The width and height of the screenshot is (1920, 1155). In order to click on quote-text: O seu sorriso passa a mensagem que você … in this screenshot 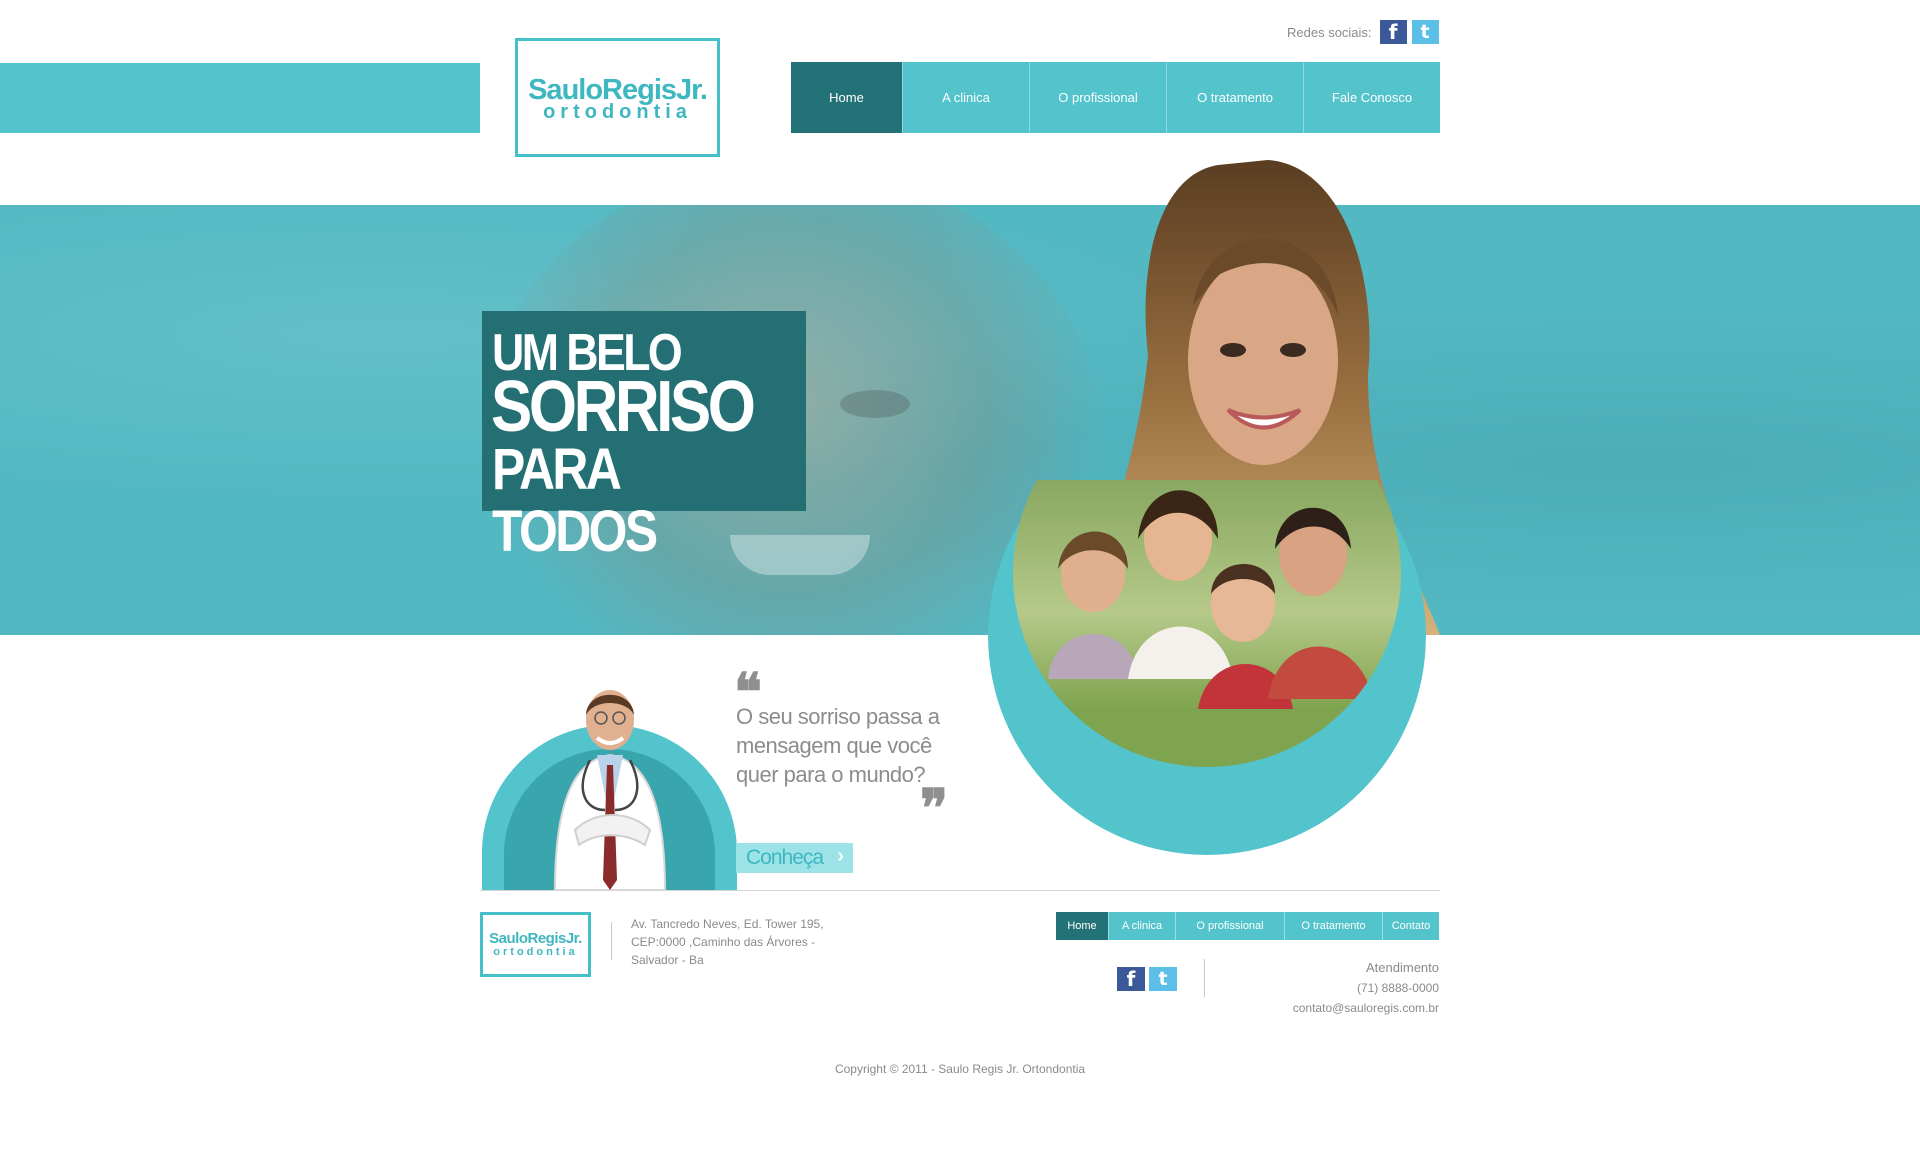, I will do `click(838, 745)`.